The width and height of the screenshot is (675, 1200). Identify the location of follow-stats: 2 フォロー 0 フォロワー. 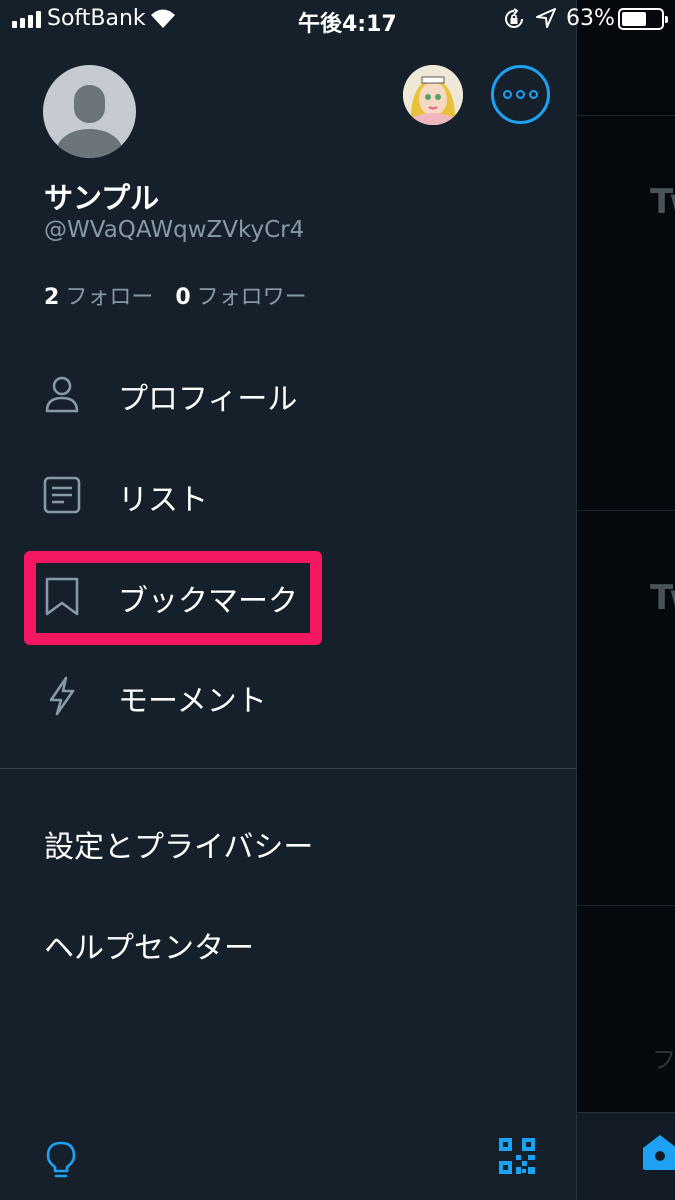
(175, 295).